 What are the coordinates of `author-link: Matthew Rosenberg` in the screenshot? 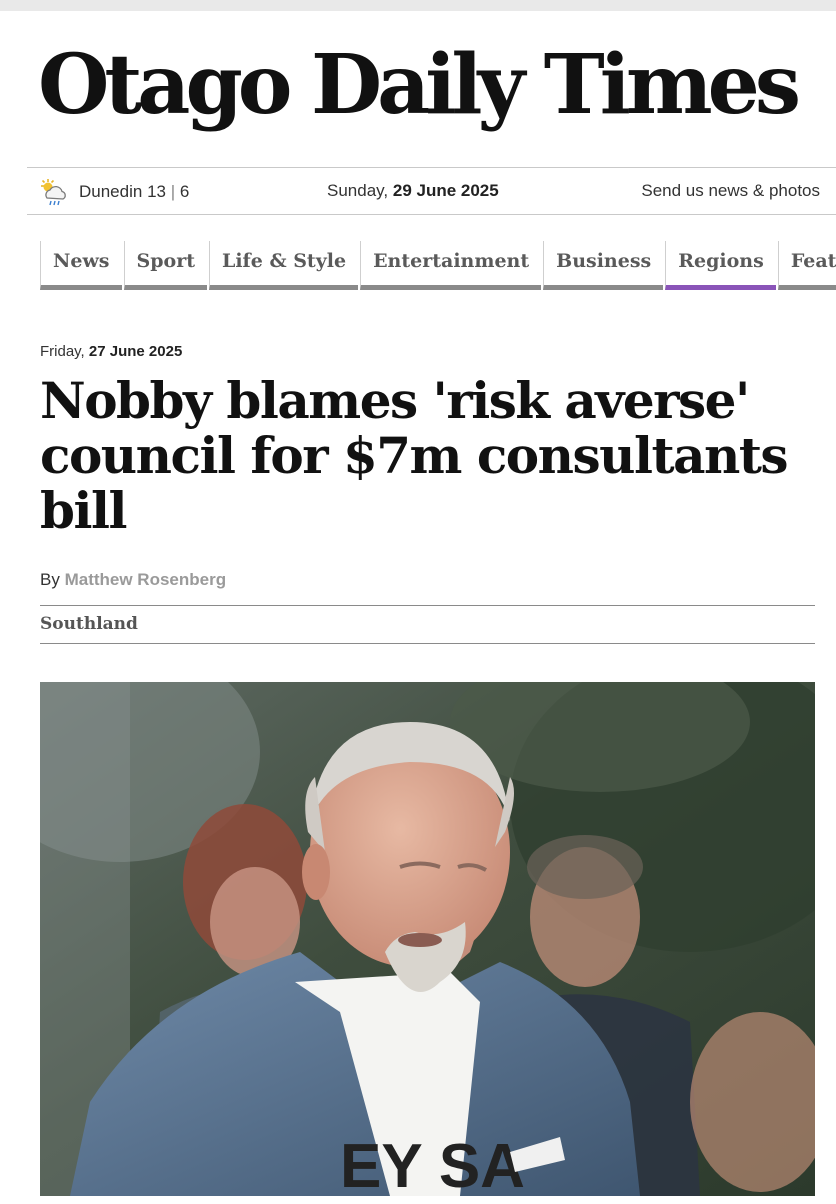 It's located at (146, 579).